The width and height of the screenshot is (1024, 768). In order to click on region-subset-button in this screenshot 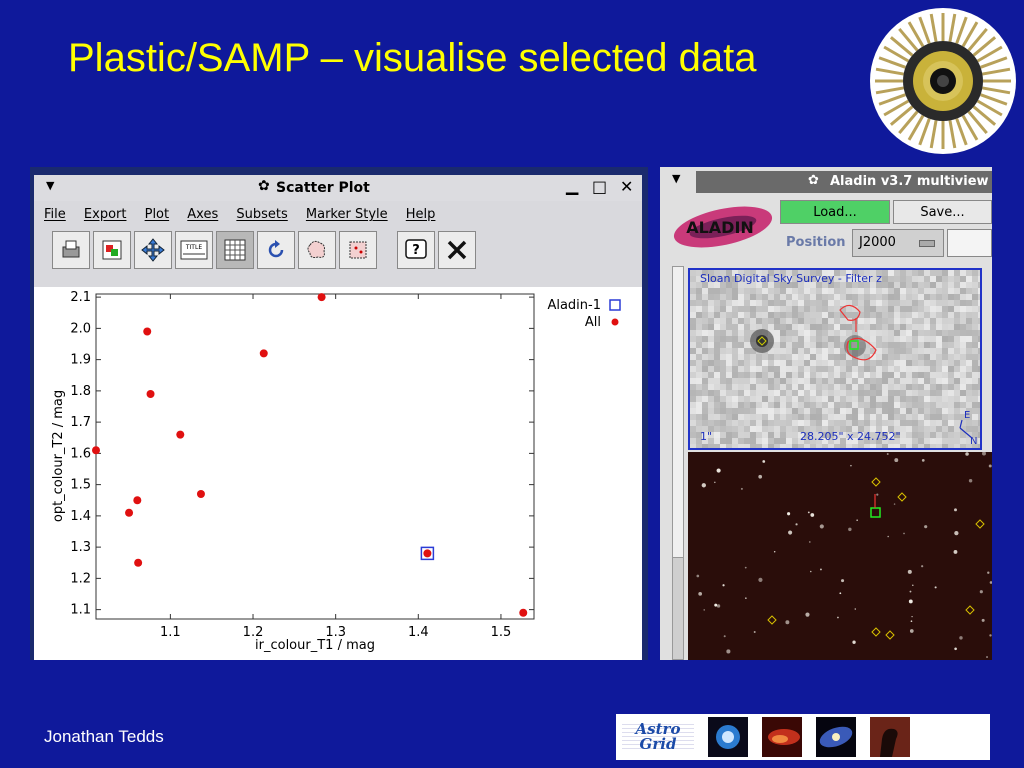, I will do `click(358, 250)`.